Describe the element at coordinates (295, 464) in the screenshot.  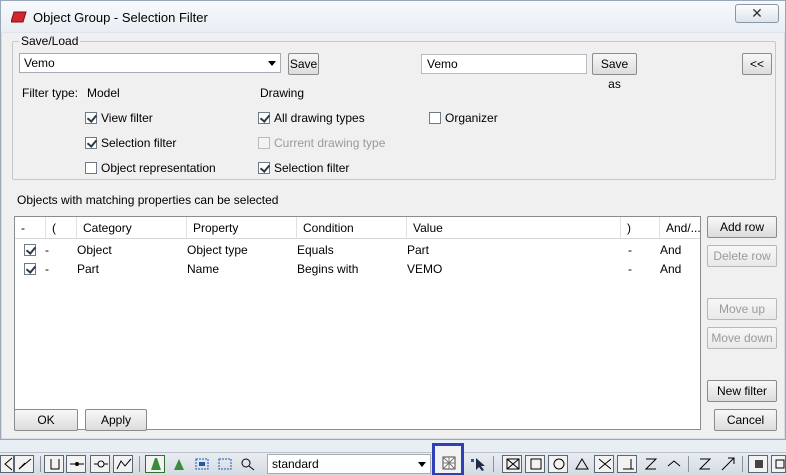
I see `representation-select-value: standard` at that location.